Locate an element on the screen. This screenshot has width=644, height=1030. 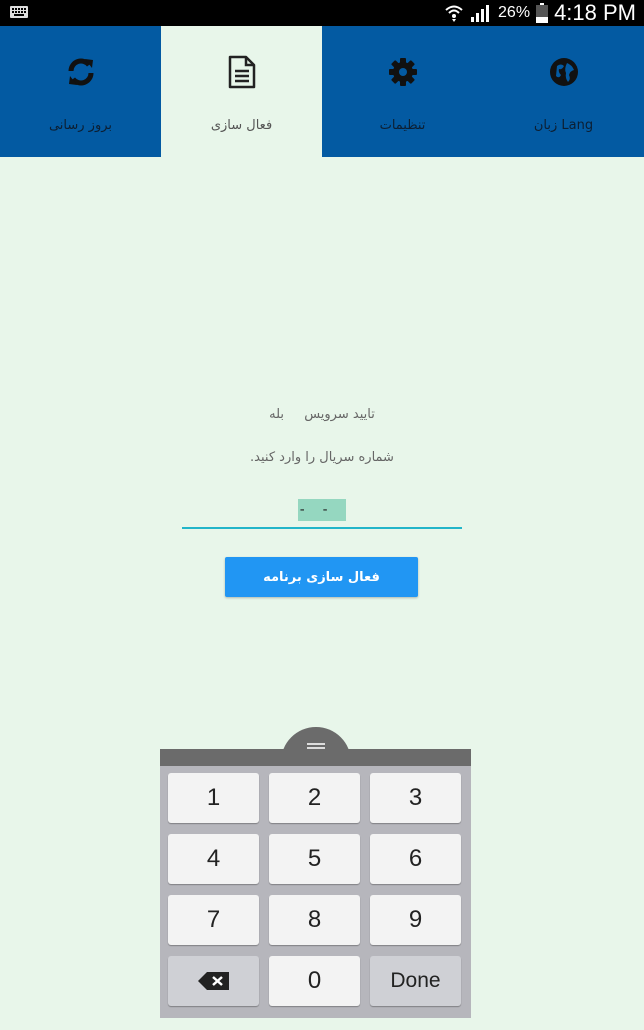
serial-field is located at coordinates (322, 513).